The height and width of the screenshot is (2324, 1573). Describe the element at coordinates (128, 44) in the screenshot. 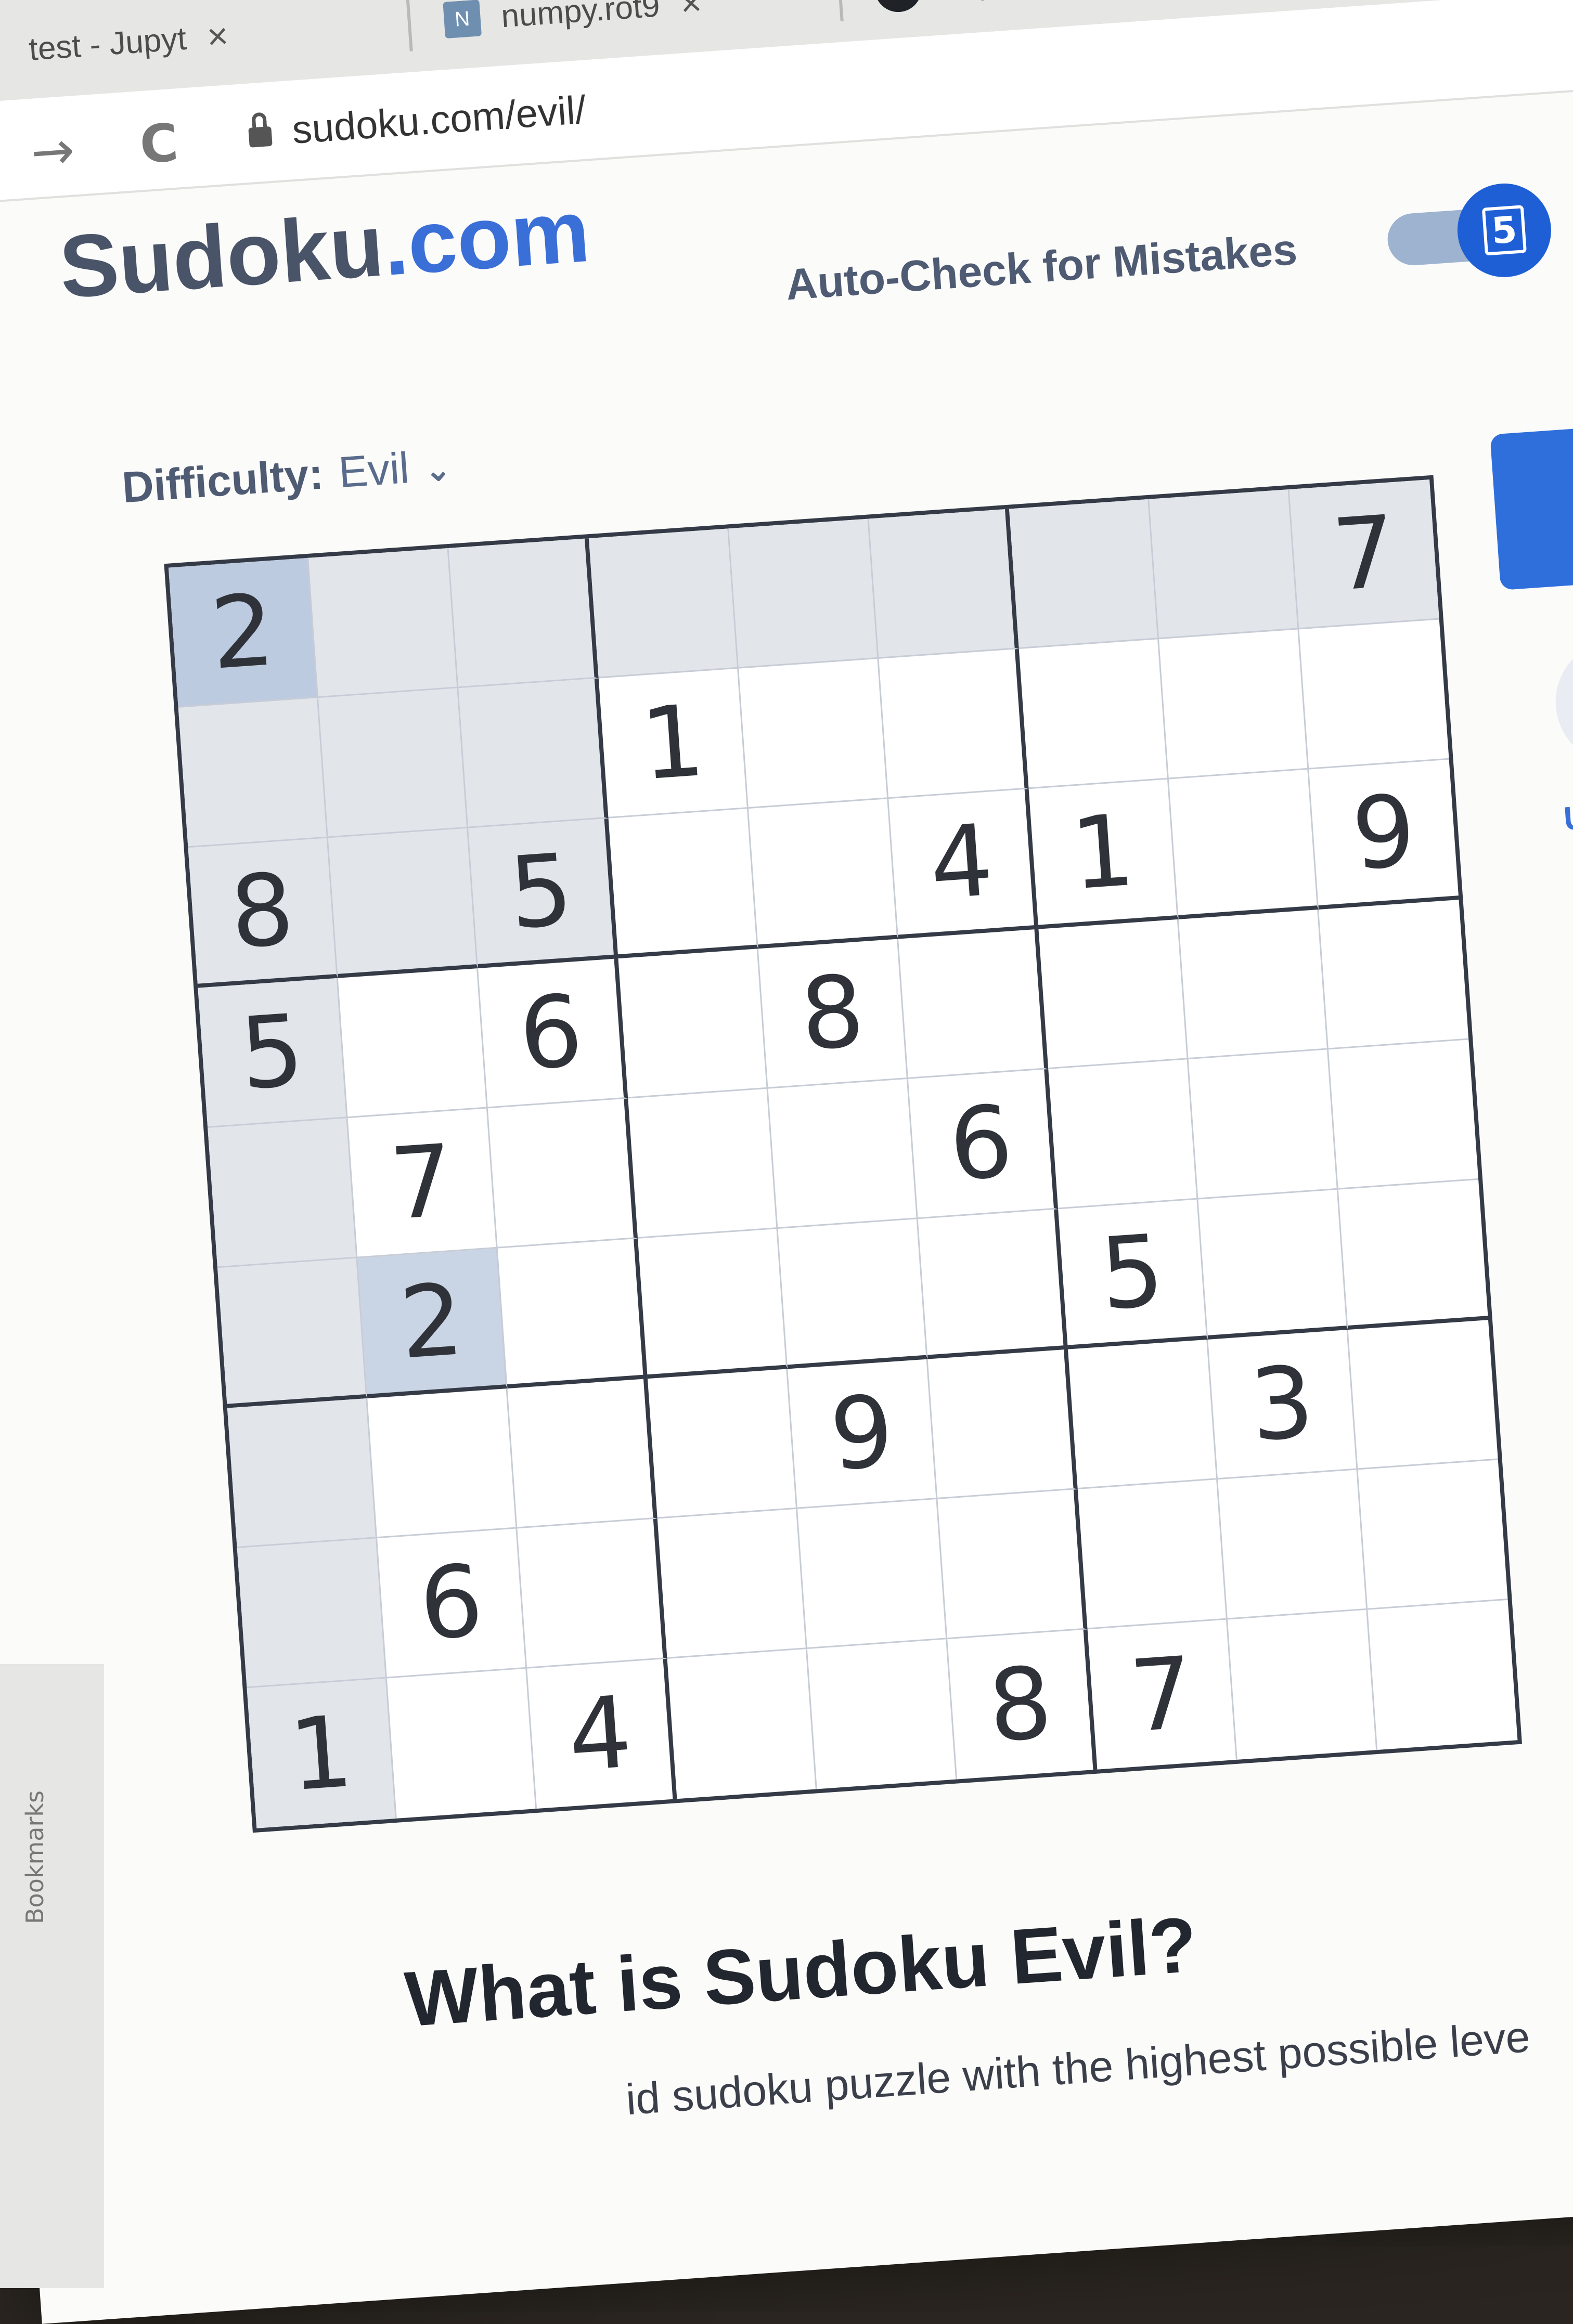

I see `tab-jupyter: test - Jupyt ×` at that location.